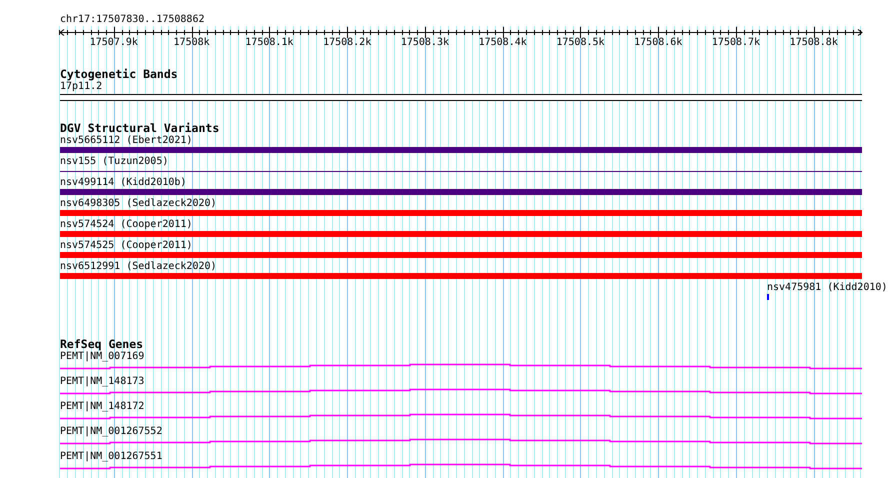 The width and height of the screenshot is (890, 478). Describe the element at coordinates (424, 42) in the screenshot. I see `tick-label: 17508.3k` at that location.